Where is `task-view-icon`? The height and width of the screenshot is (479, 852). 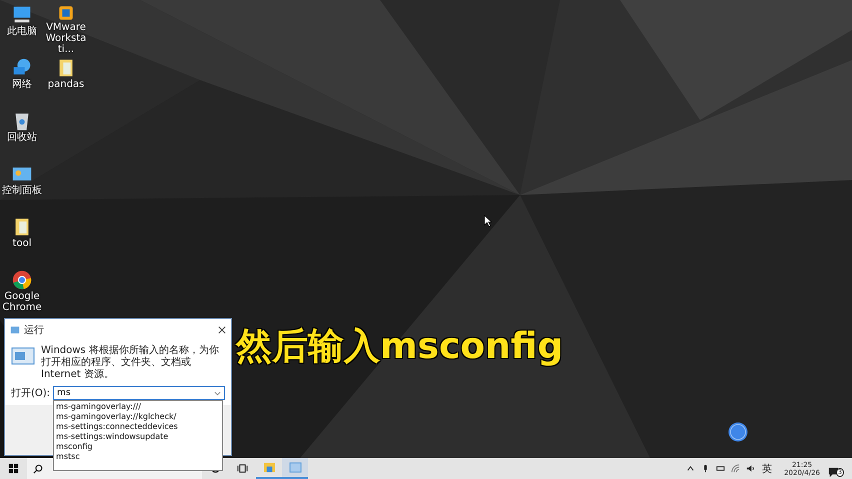 task-view-icon is located at coordinates (242, 468).